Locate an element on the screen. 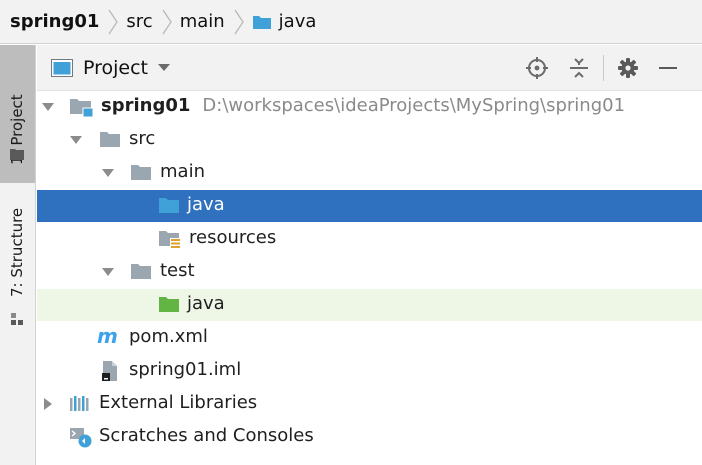 The width and height of the screenshot is (702, 465). tree-node-resources: resources is located at coordinates (369, 239).